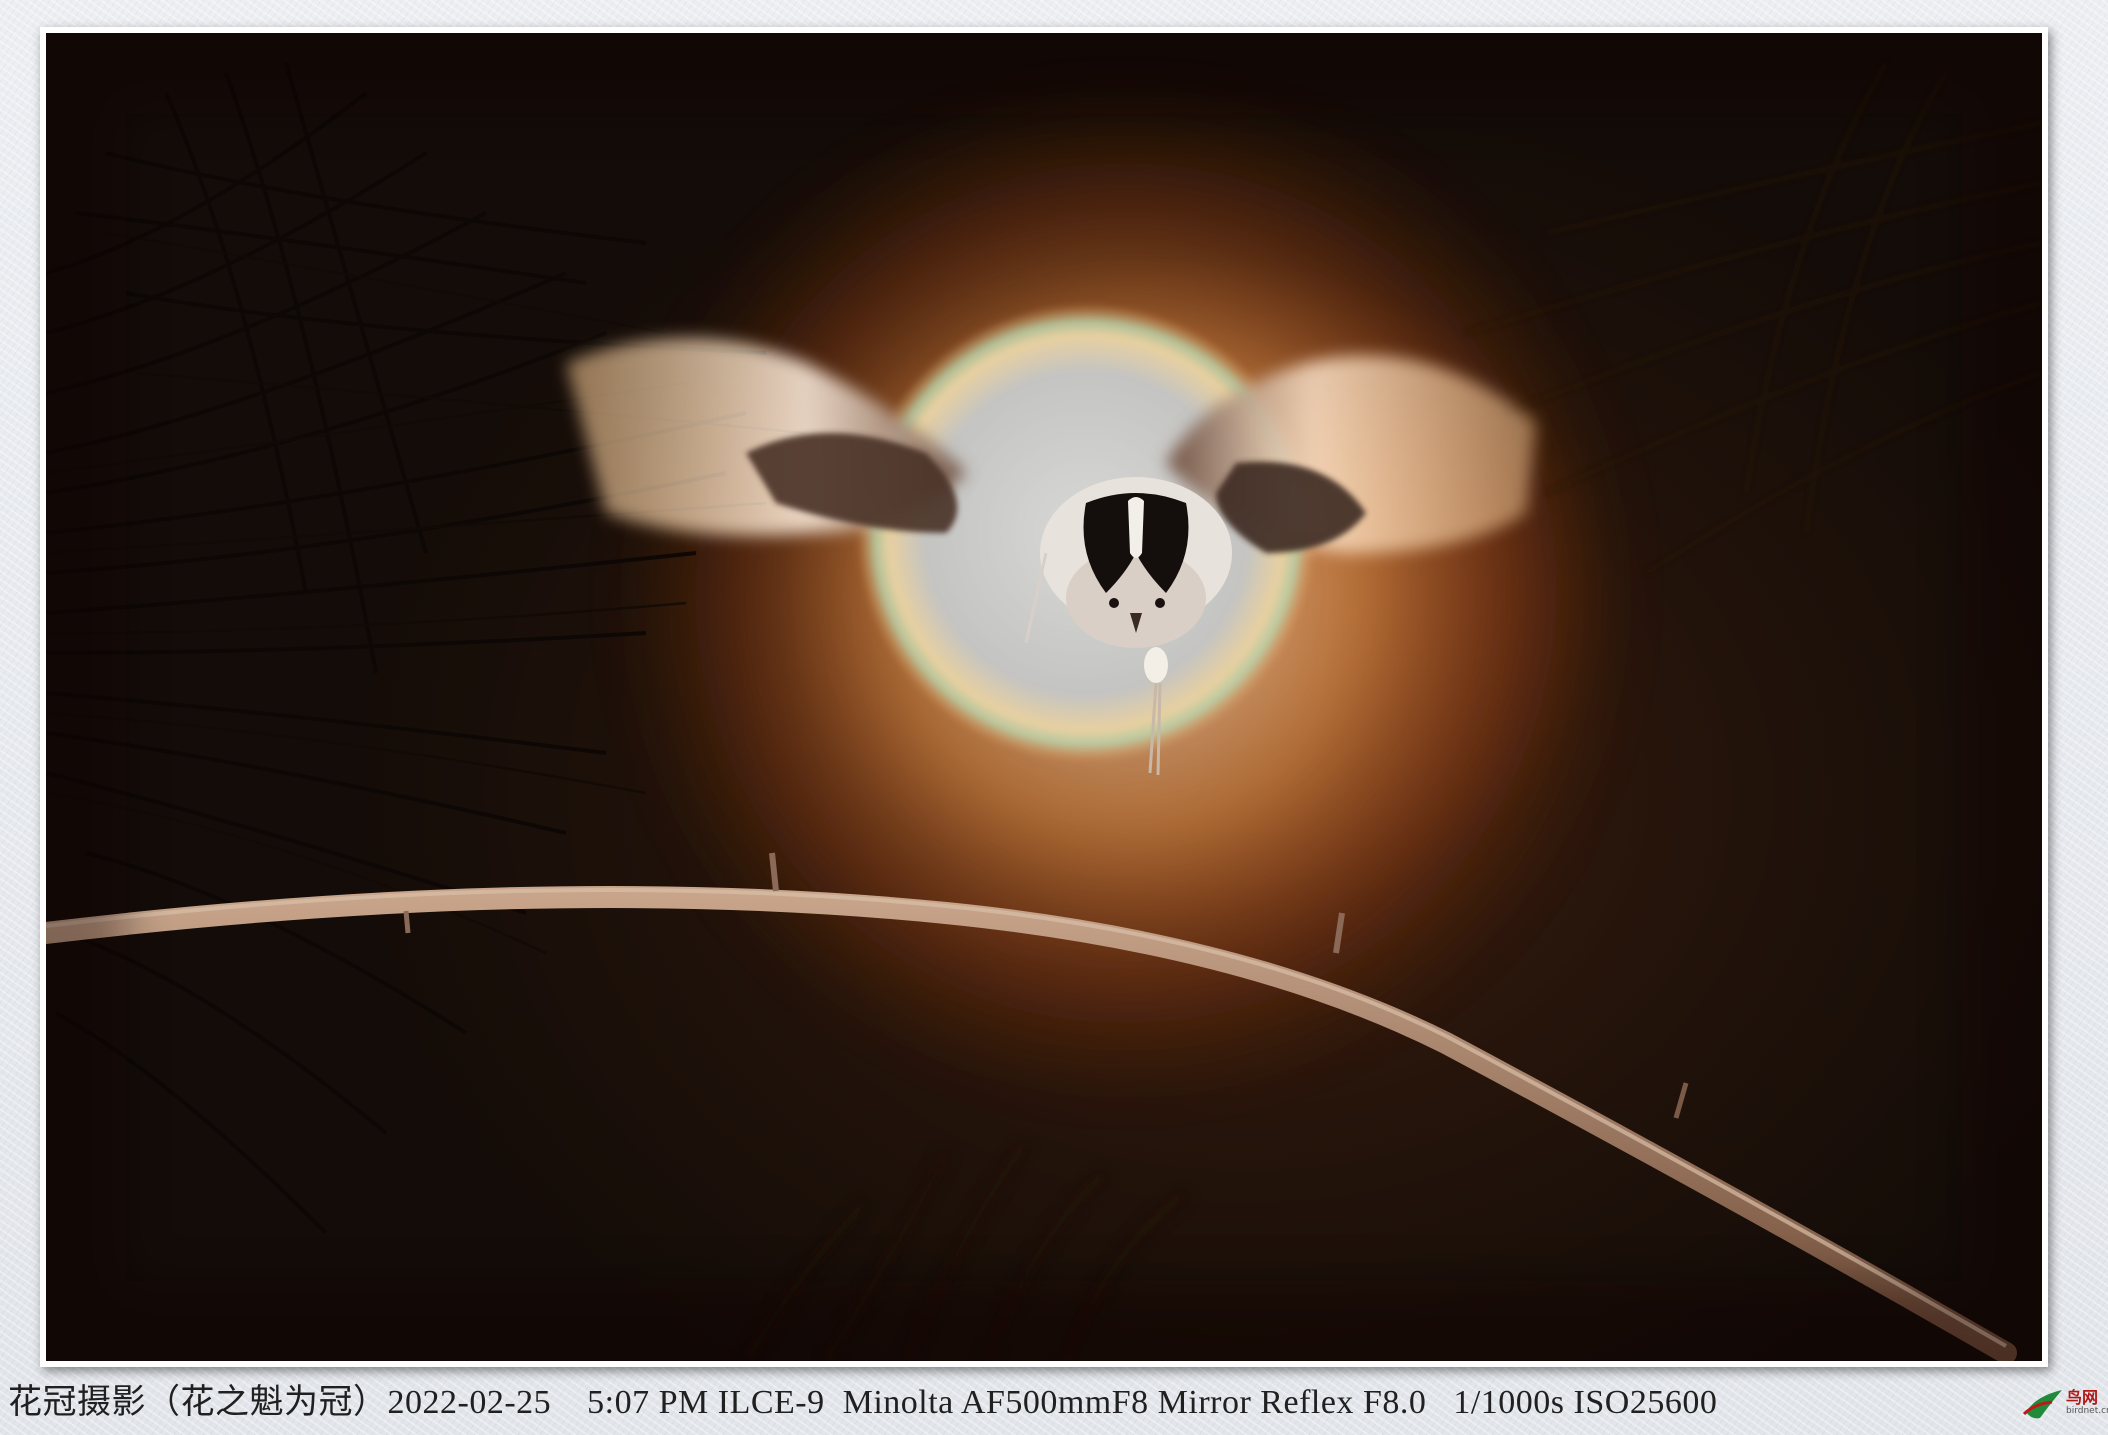 The image size is (2108, 1435). I want to click on caption-camera: ILCE-9, so click(771, 1402).